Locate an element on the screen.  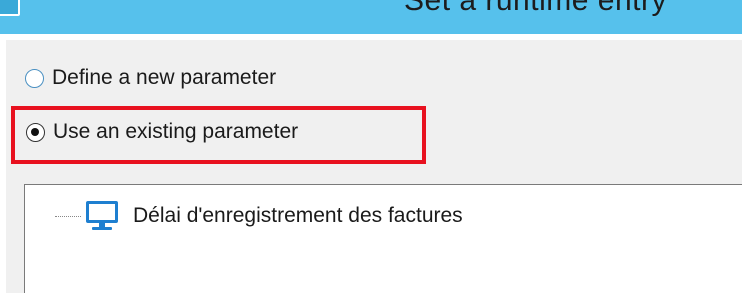
title-separator is located at coordinates (371, 37).